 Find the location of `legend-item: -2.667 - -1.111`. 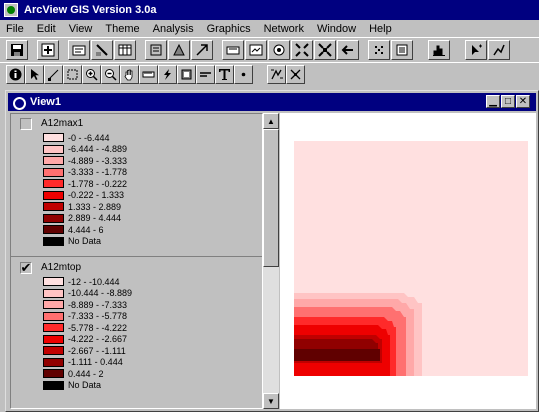

legend-item: -2.667 - -1.111 is located at coordinates (87, 351).